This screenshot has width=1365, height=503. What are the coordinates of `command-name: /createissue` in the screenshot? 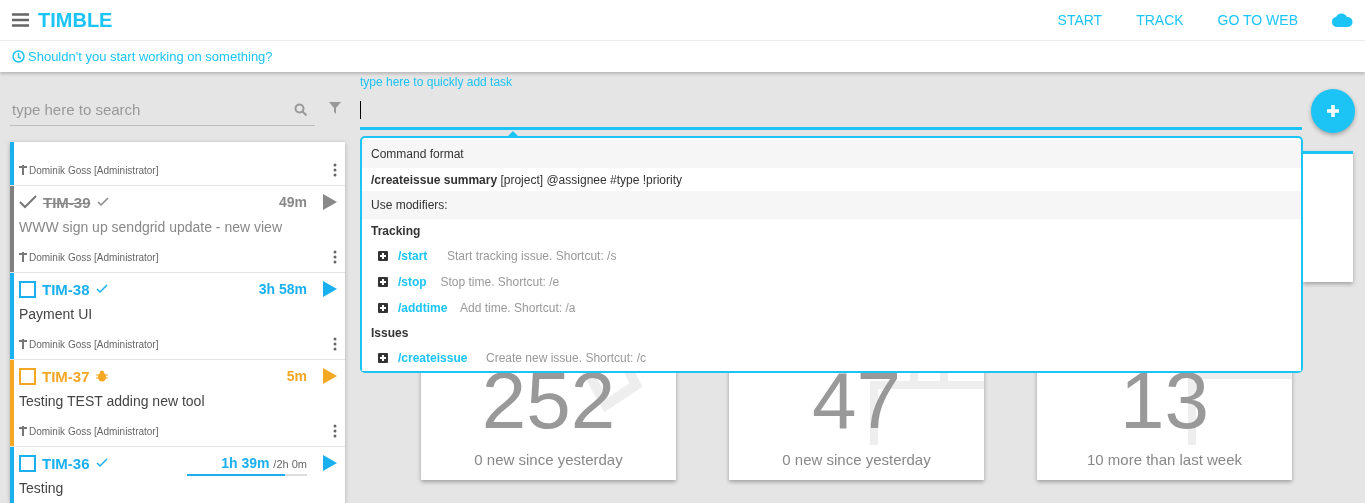 It's located at (437, 358).